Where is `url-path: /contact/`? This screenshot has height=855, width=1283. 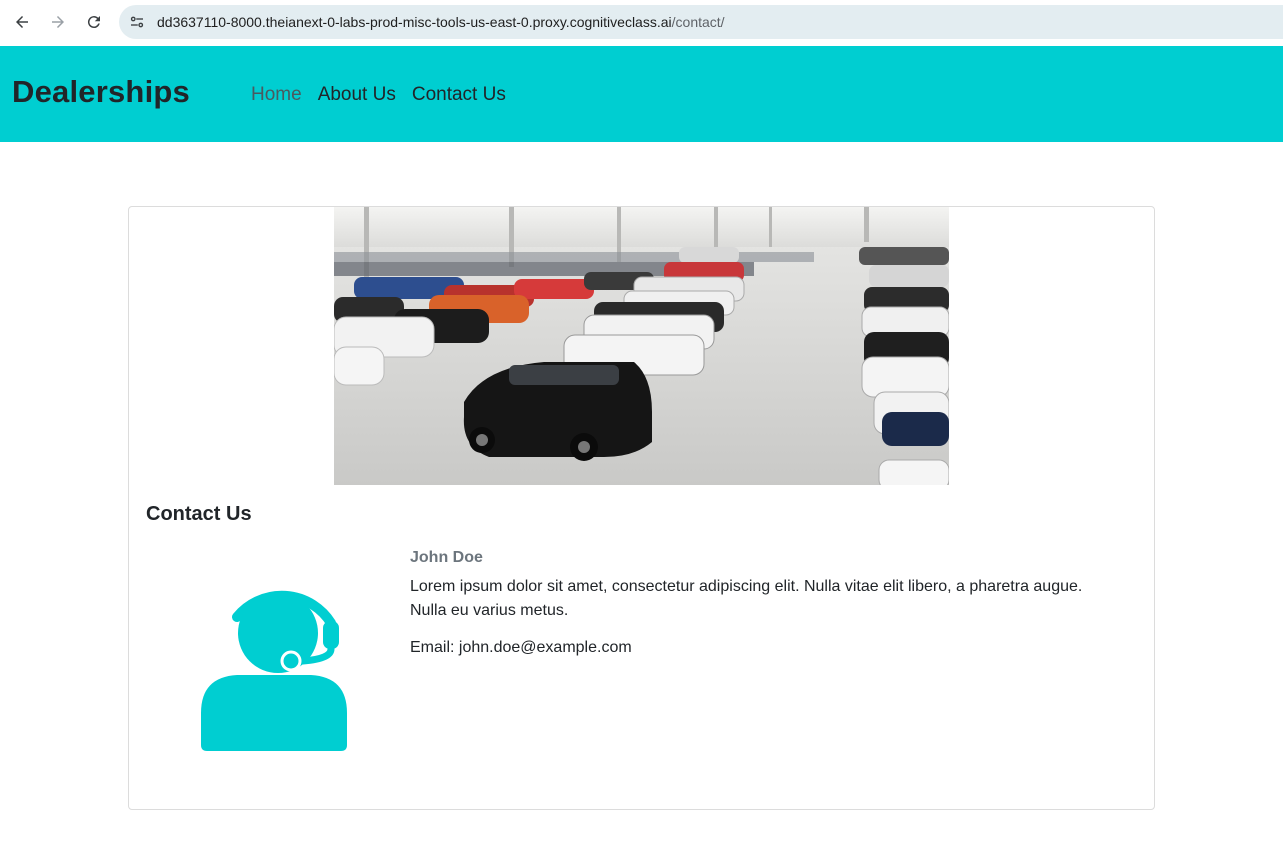 url-path: /contact/ is located at coordinates (698, 22).